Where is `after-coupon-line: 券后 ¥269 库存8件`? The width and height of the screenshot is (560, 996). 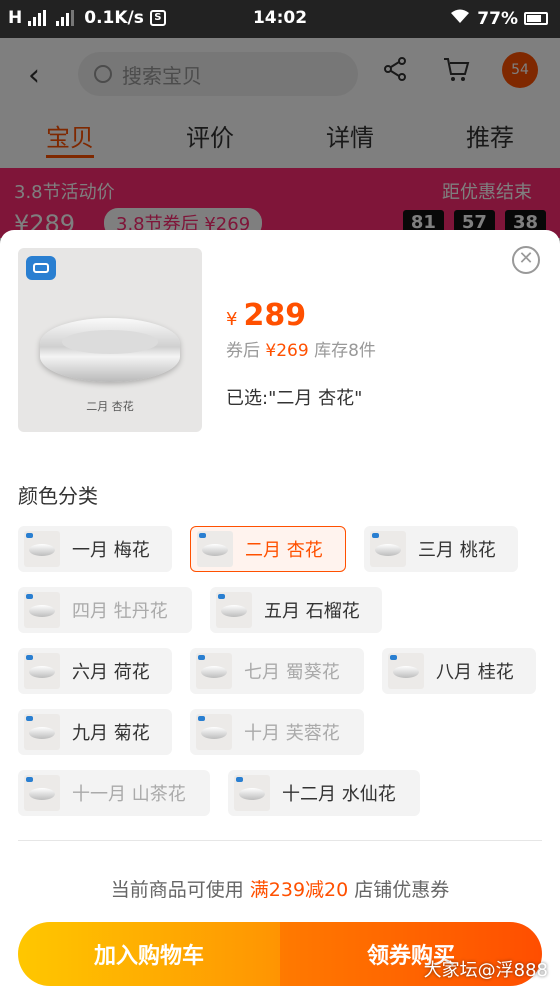 after-coupon-line: 券后 ¥269 库存8件 is located at coordinates (301, 348).